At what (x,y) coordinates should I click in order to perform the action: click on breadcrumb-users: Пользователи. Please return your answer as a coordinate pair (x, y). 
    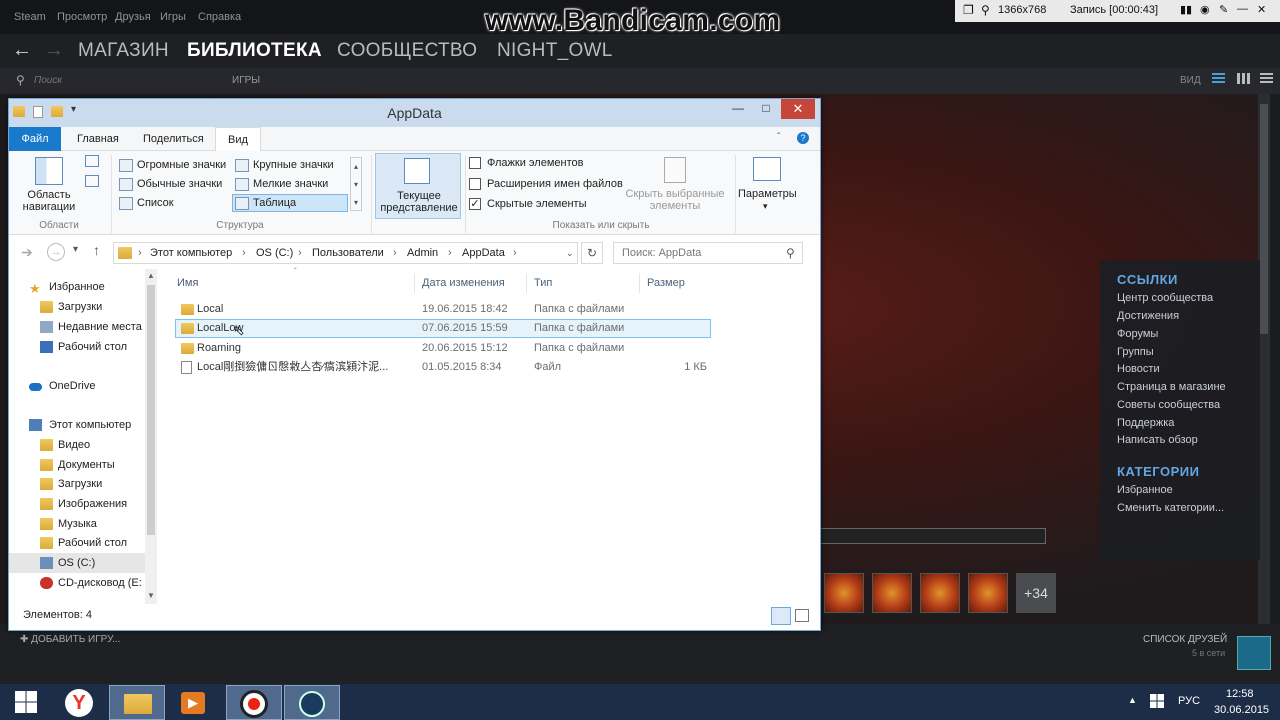
    Looking at the image, I should click on (348, 253).